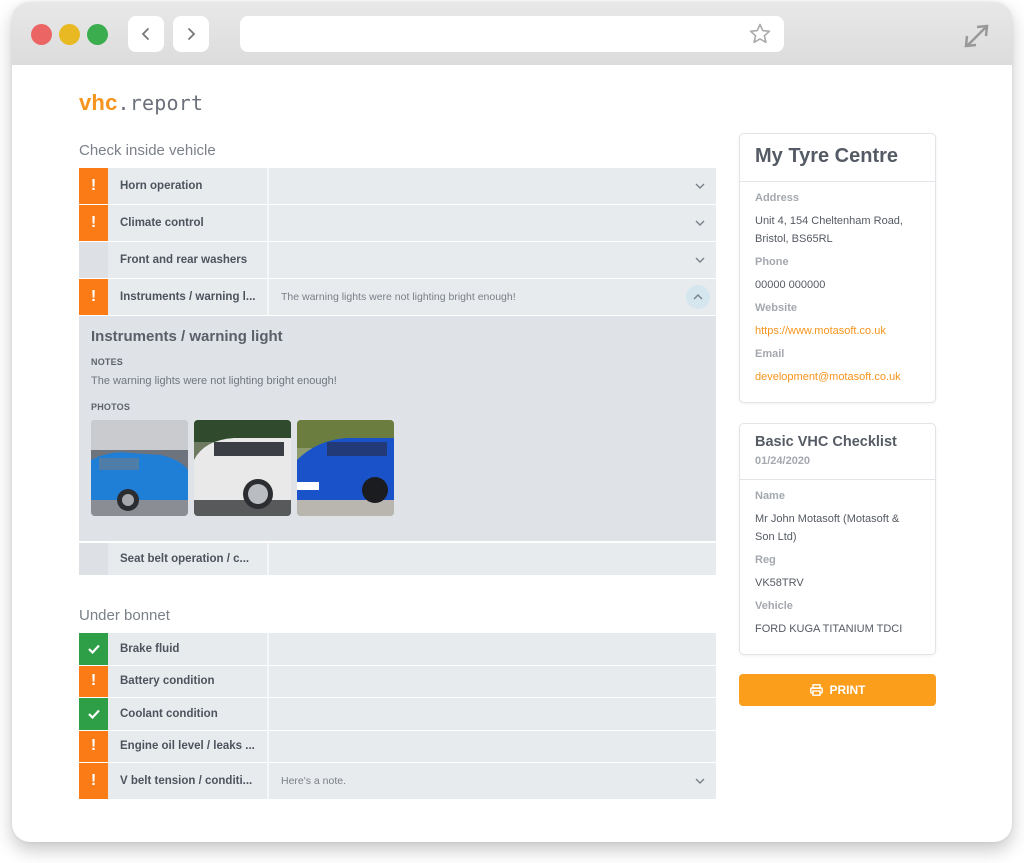 The image size is (1024, 863). I want to click on check-name: Coolant condition, so click(188, 714).